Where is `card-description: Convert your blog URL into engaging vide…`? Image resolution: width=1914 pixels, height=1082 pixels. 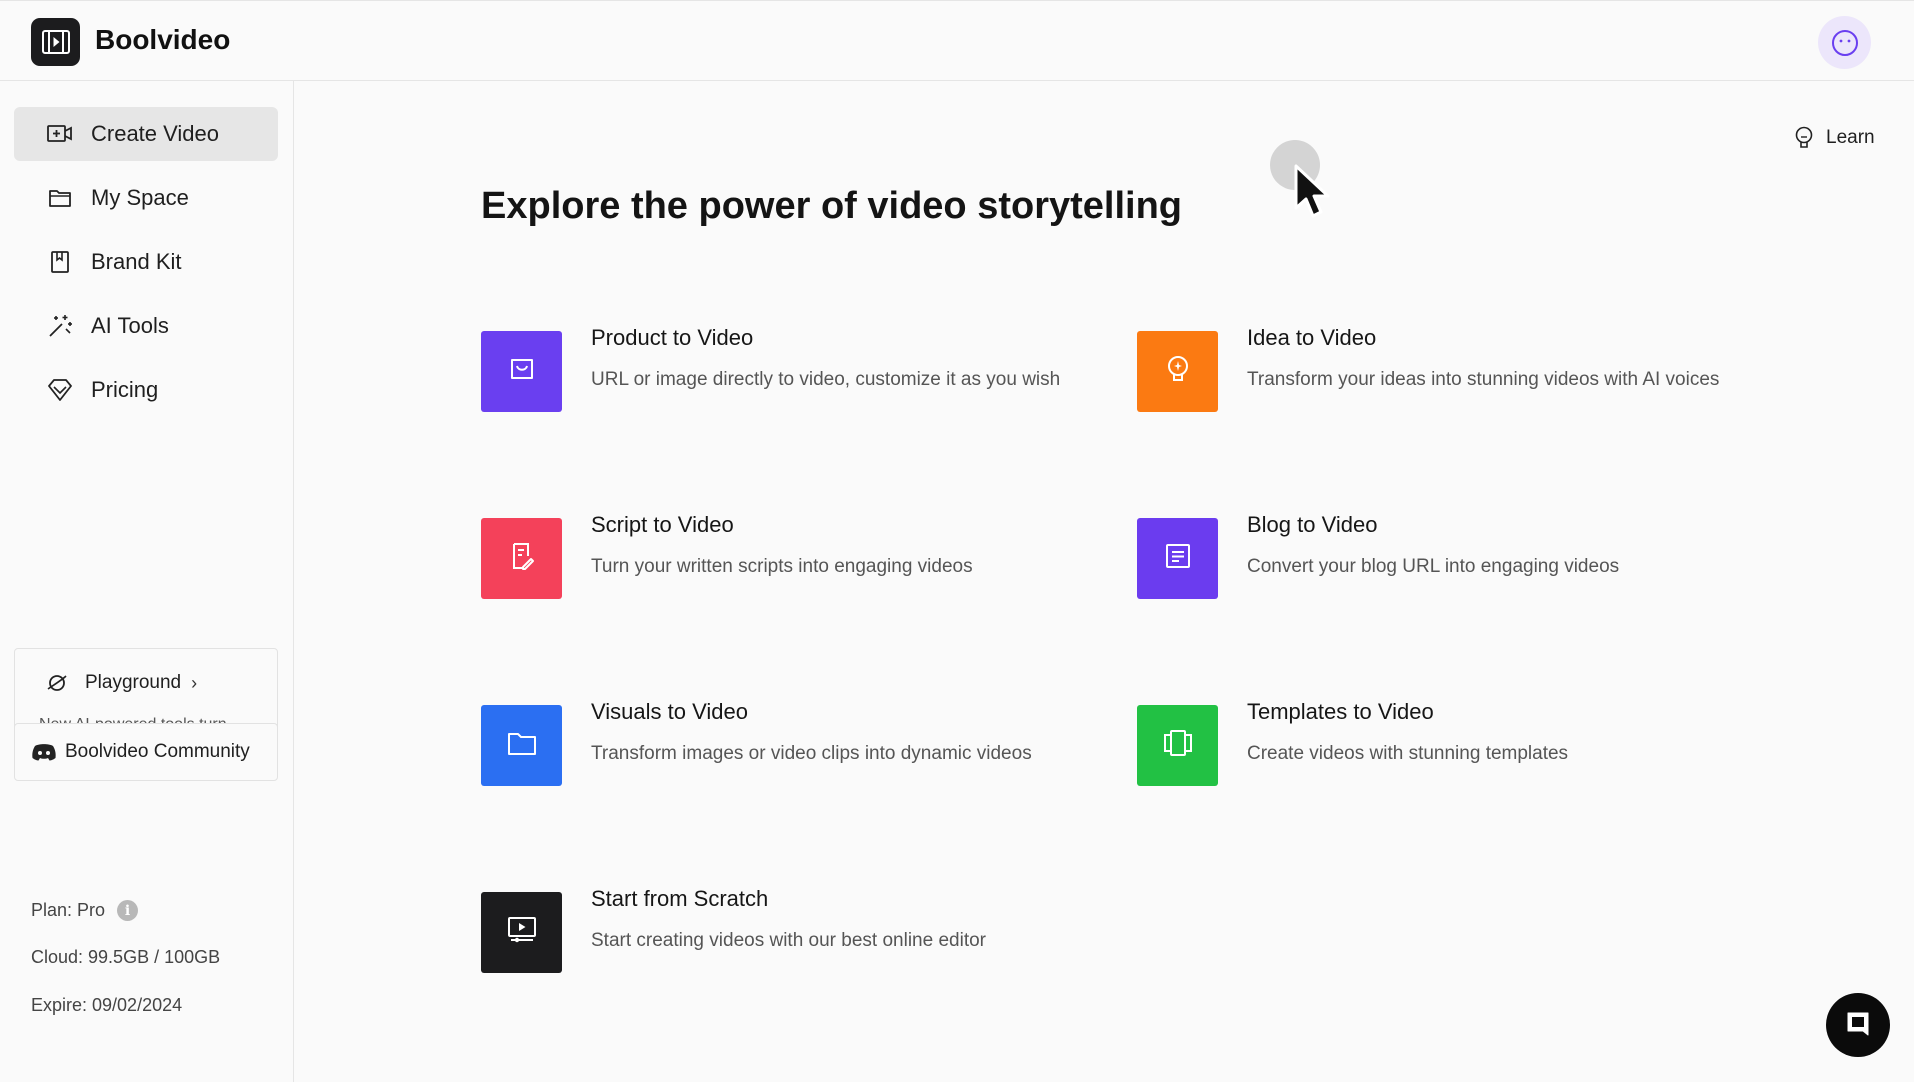
card-description: Convert your blog URL into engaging vide… is located at coordinates (1433, 566).